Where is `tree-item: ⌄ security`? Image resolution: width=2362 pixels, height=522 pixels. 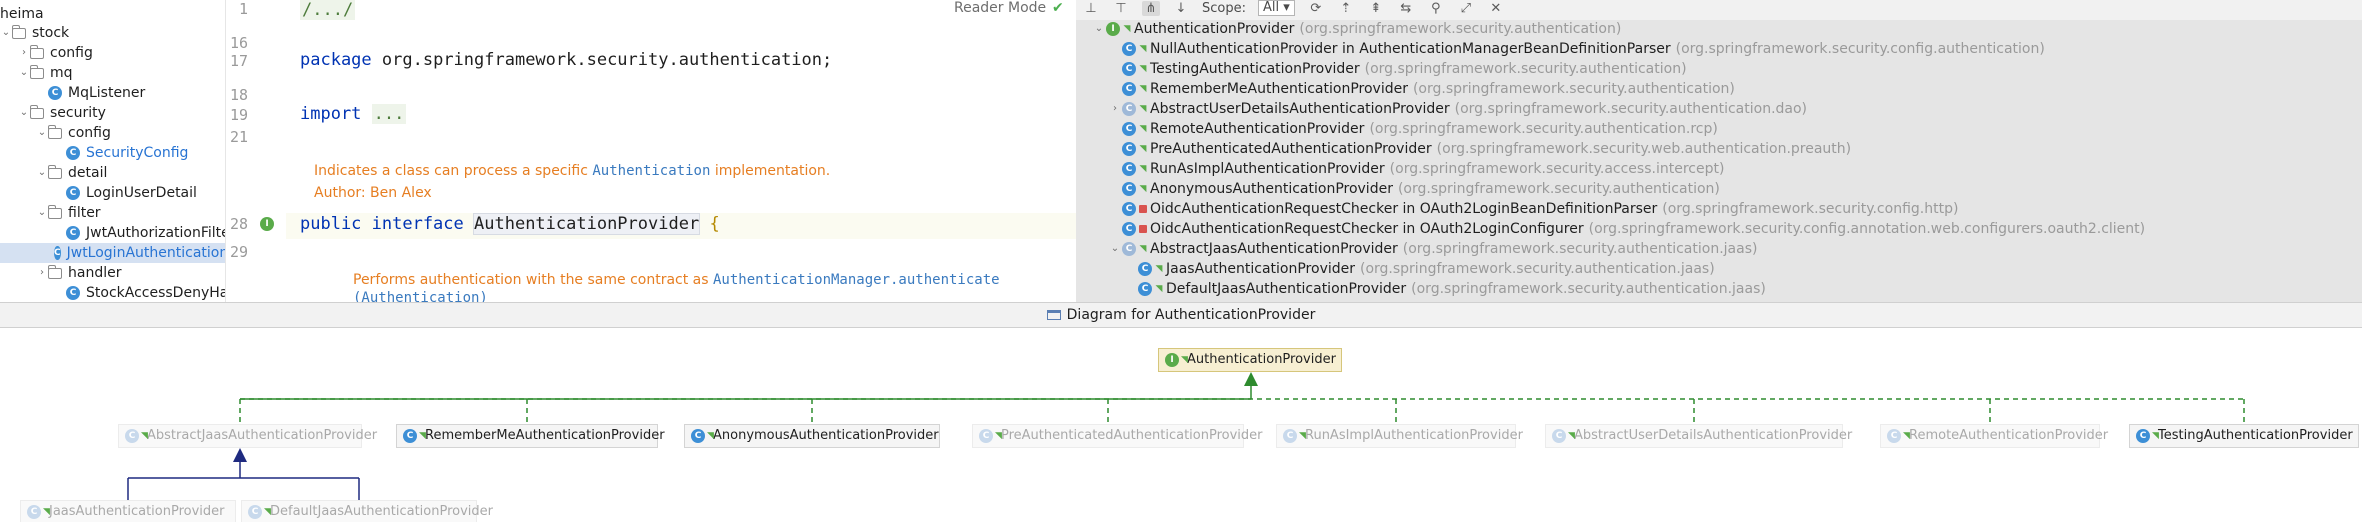
tree-item: ⌄ security is located at coordinates (53, 113).